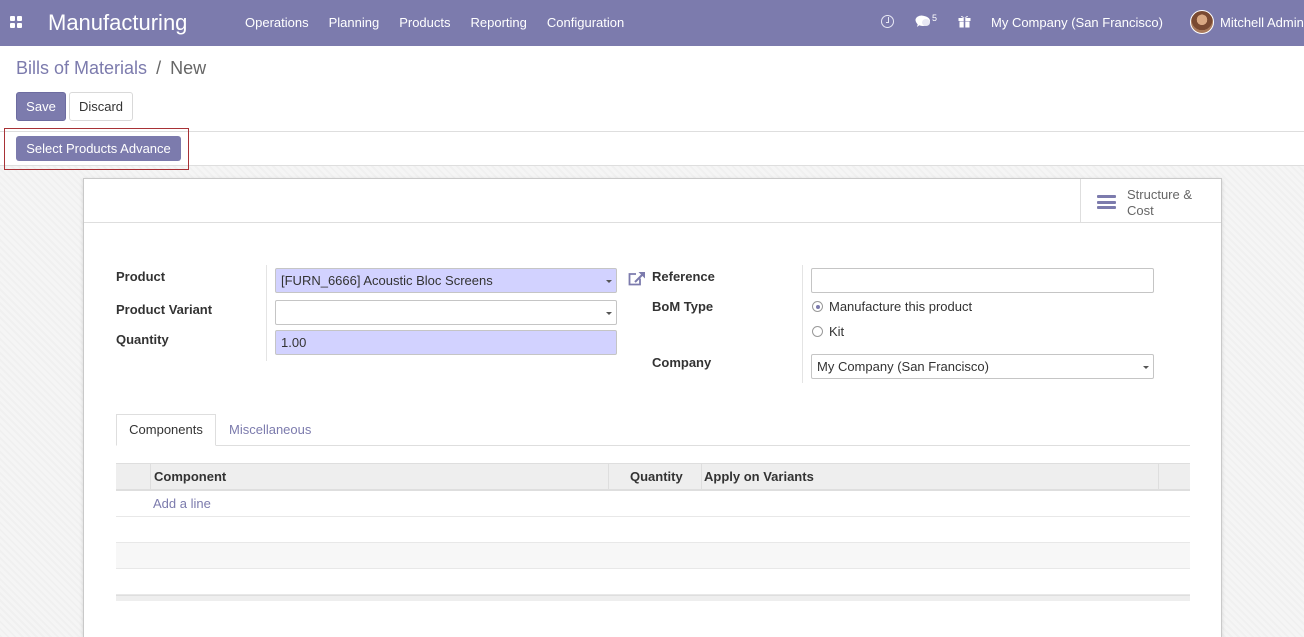 The image size is (1304, 637). I want to click on menu-item-configuration: Configuration, so click(585, 23).